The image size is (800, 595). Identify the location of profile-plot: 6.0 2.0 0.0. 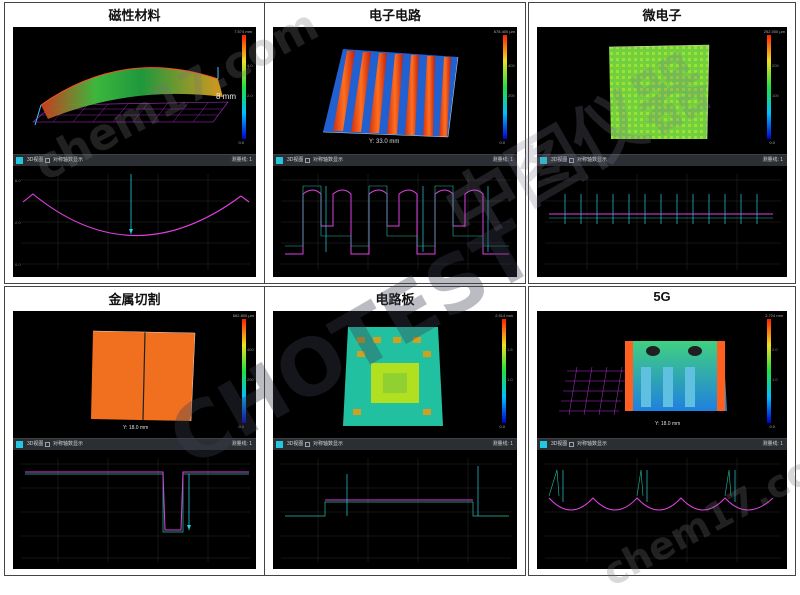
(134, 221).